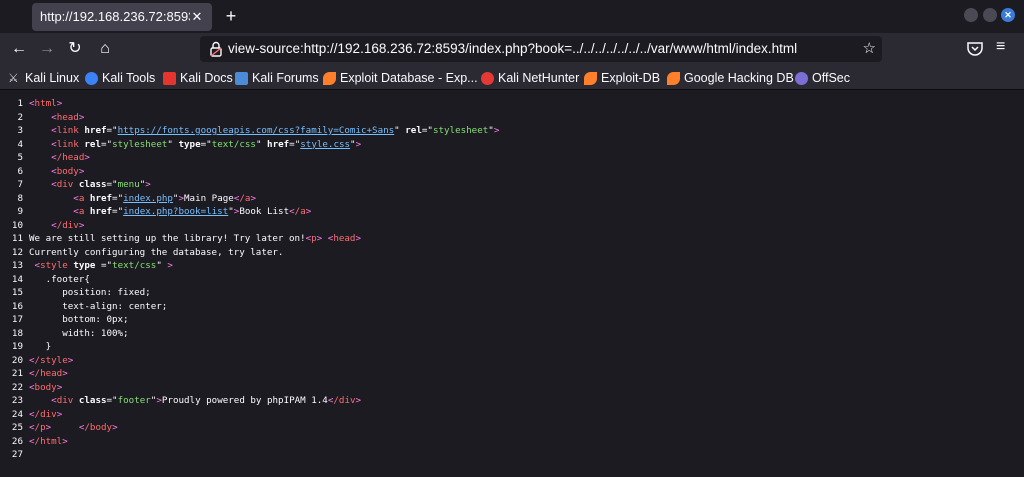 This screenshot has height=477, width=1024. I want to click on kali-docs-icon, so click(169, 78).